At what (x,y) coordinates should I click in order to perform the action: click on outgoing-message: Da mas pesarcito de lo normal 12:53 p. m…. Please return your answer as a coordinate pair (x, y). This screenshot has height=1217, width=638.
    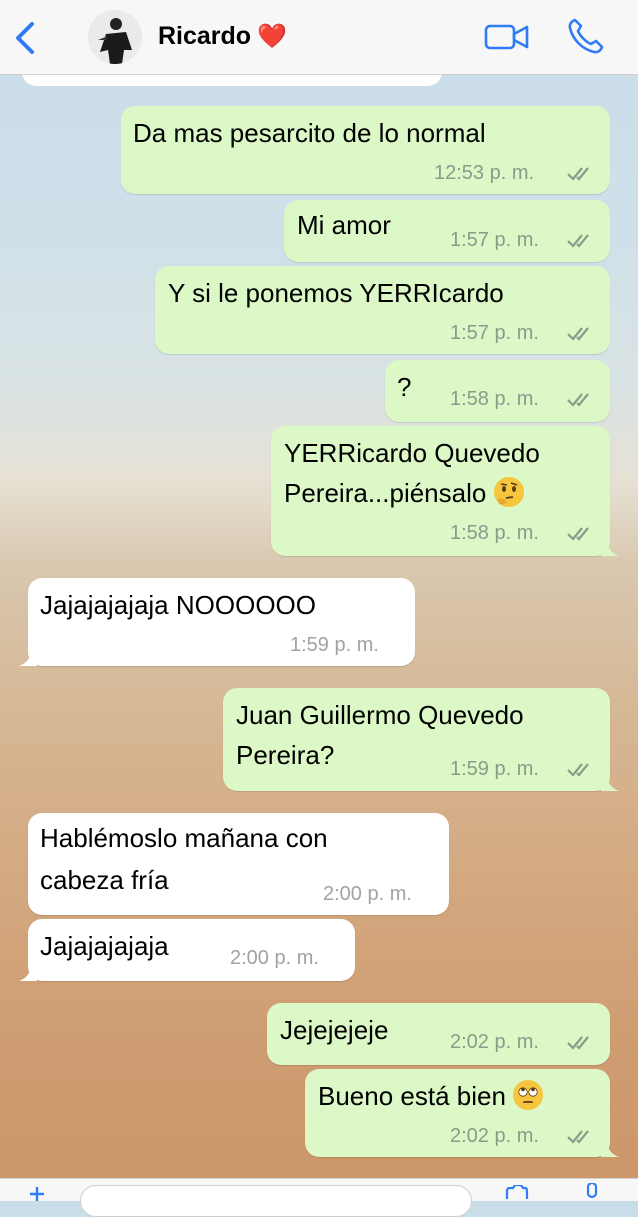
    Looking at the image, I should click on (365, 150).